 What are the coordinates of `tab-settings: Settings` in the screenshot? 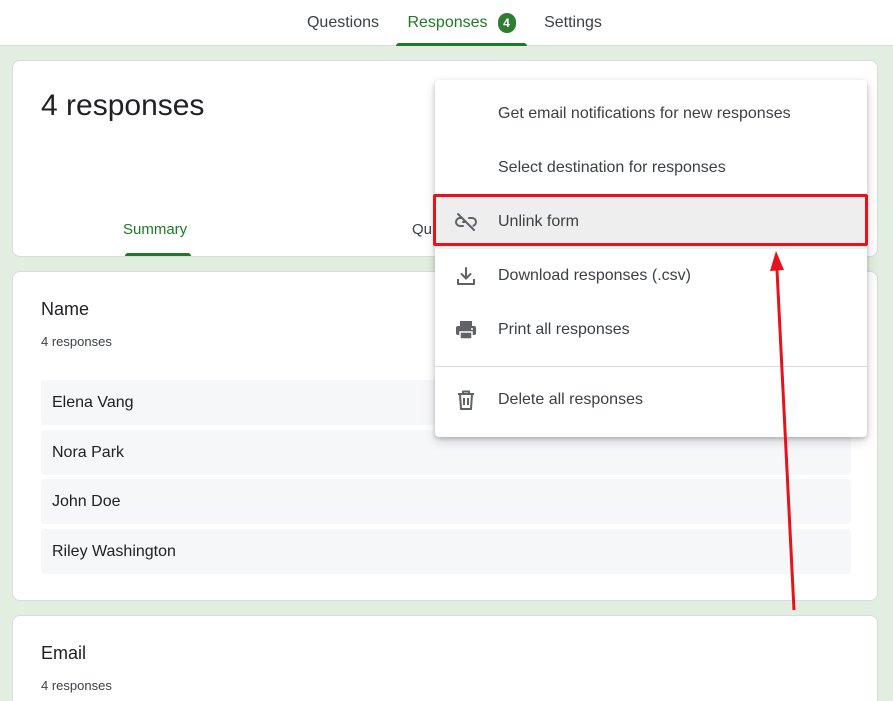 It's located at (573, 23).